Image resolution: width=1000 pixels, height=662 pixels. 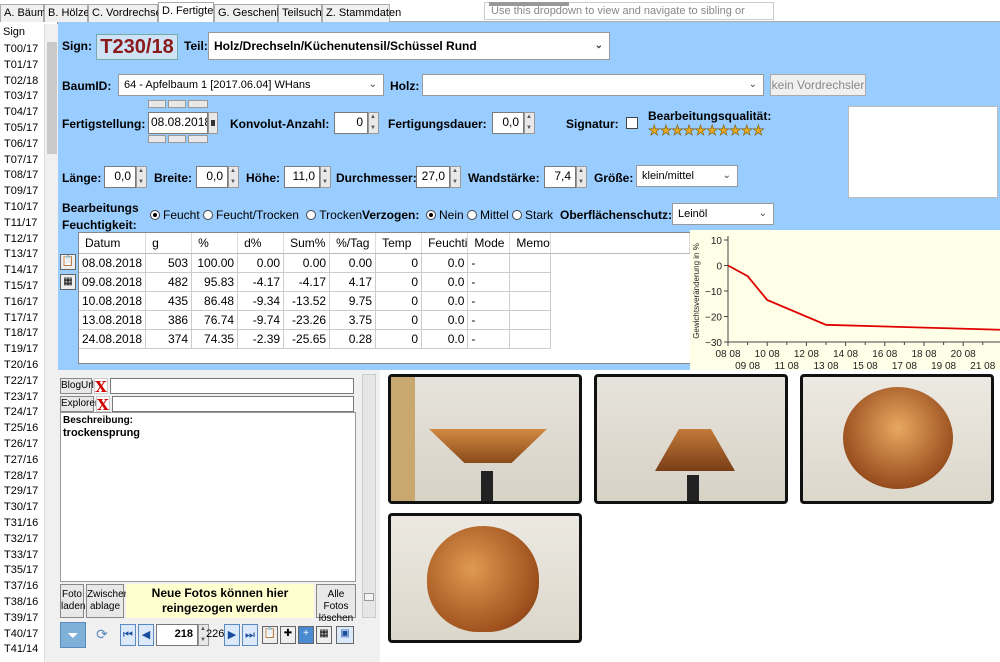 I want to click on radio-trocken: Trocken, so click(x=334, y=215).